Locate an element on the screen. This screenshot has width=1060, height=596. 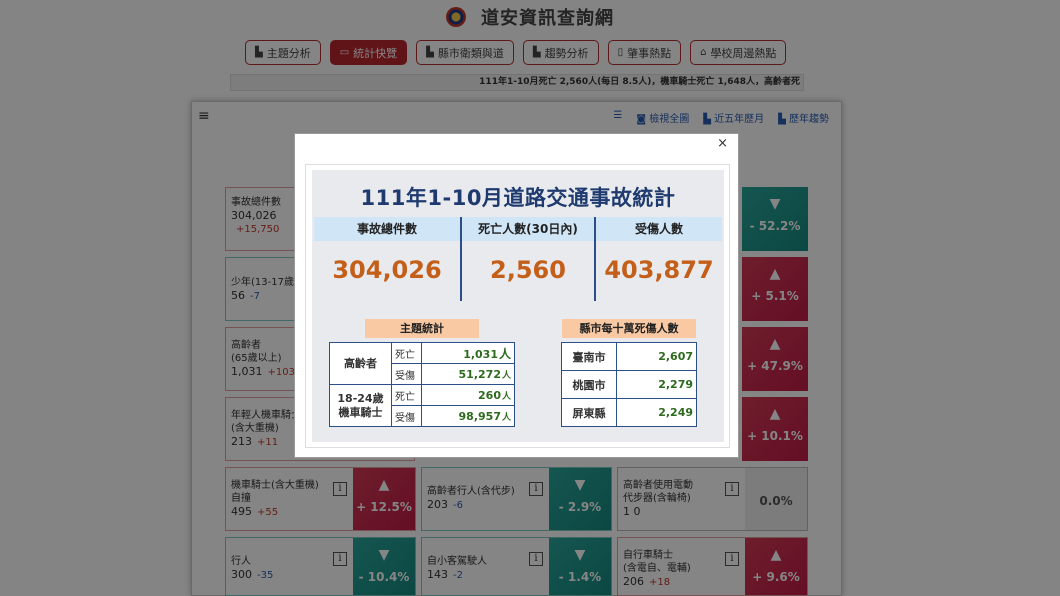
table-row: 屏東縣 2,249 is located at coordinates (629, 412).